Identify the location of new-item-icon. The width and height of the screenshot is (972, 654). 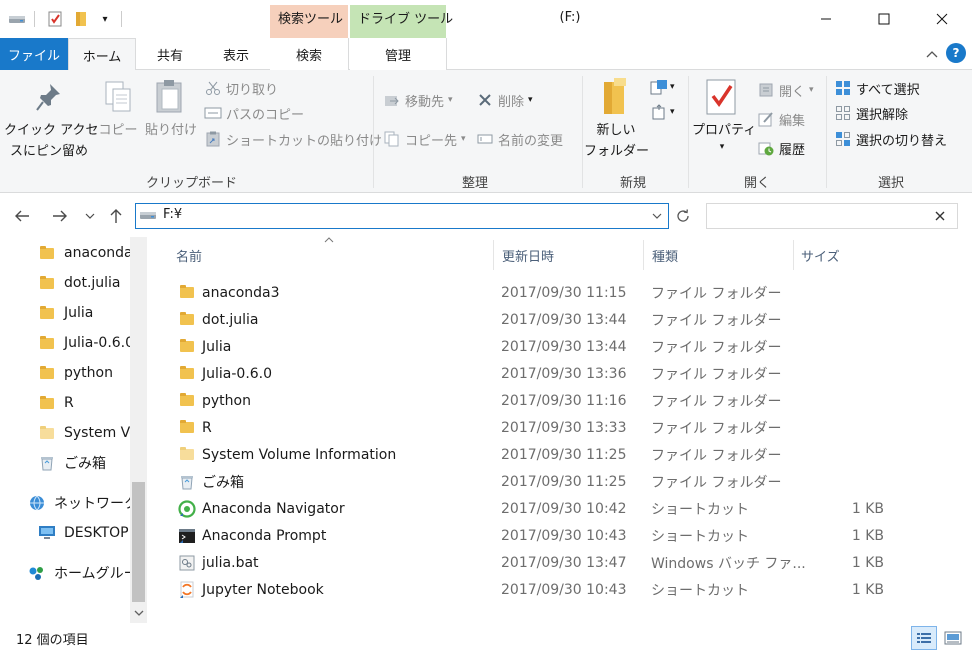
(659, 87).